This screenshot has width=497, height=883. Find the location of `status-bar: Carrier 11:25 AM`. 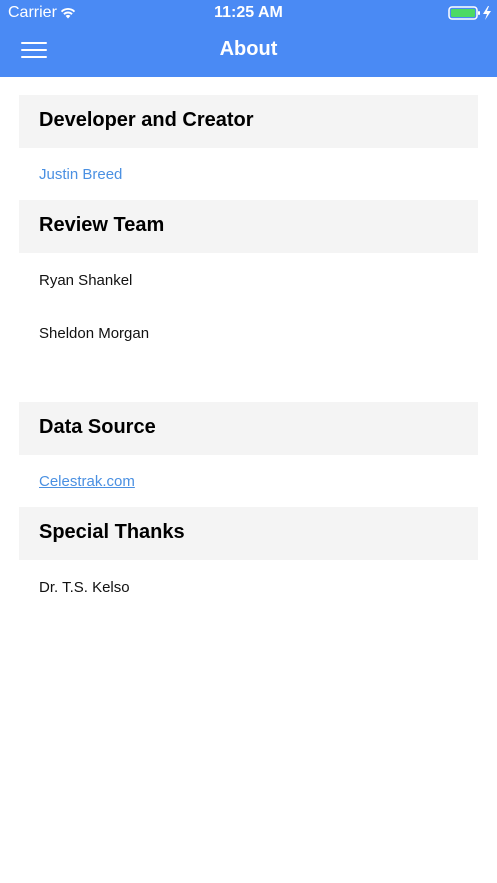

status-bar: Carrier 11:25 AM is located at coordinates (248, 13).